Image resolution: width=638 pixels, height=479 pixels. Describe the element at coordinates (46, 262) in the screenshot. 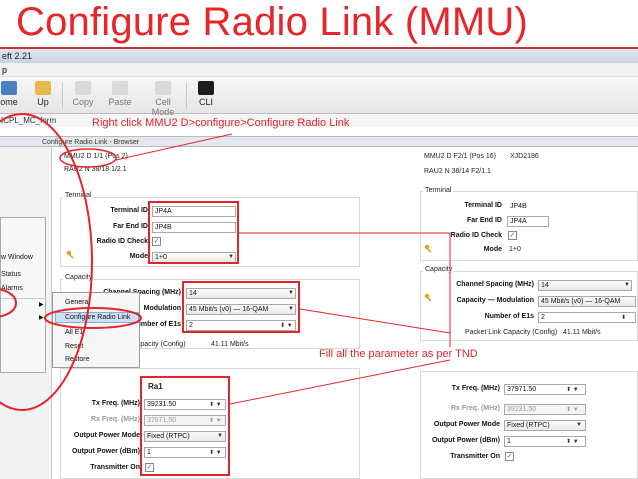

I see `annotation-ellipse-left` at that location.